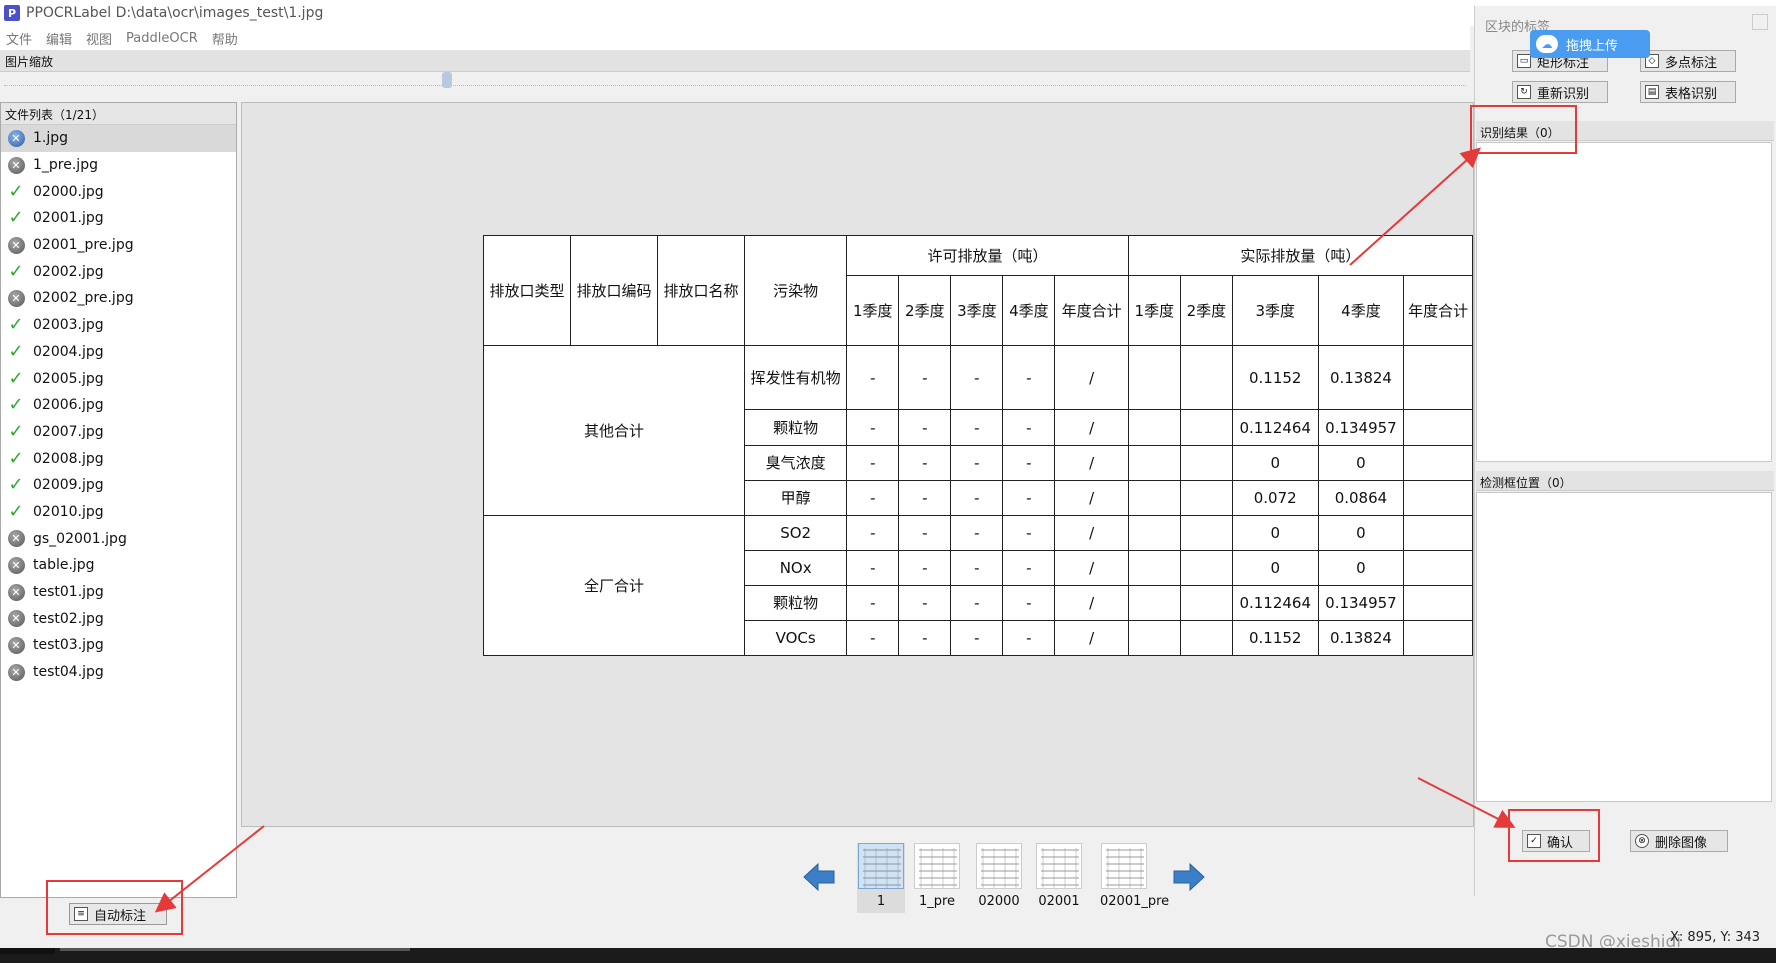 The image size is (1776, 963). What do you see at coordinates (447, 80) in the screenshot?
I see `zoom-slider-handle` at bounding box center [447, 80].